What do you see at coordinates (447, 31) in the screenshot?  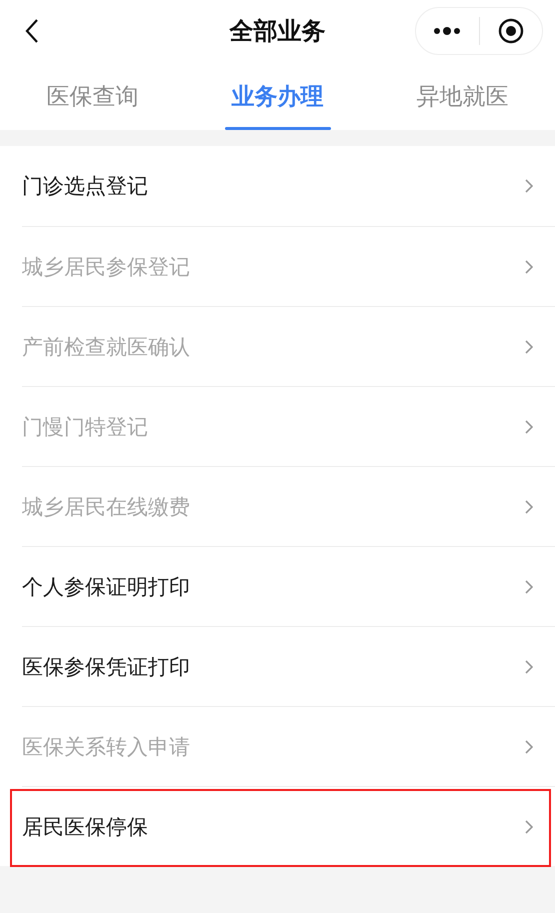 I see `more-icon` at bounding box center [447, 31].